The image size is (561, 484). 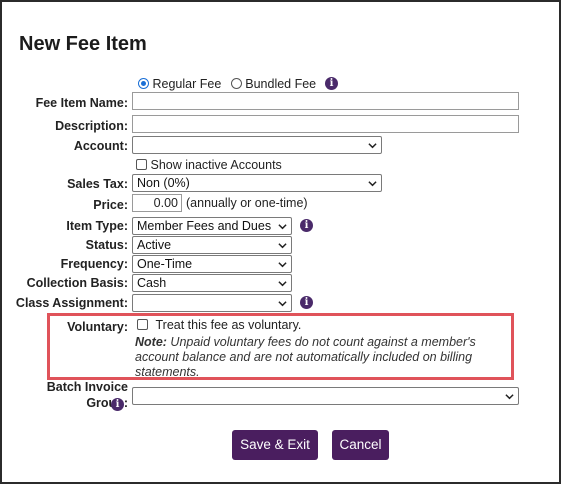 I want to click on fee-type-group: Regular Fee Bundled Fee, so click(x=227, y=84).